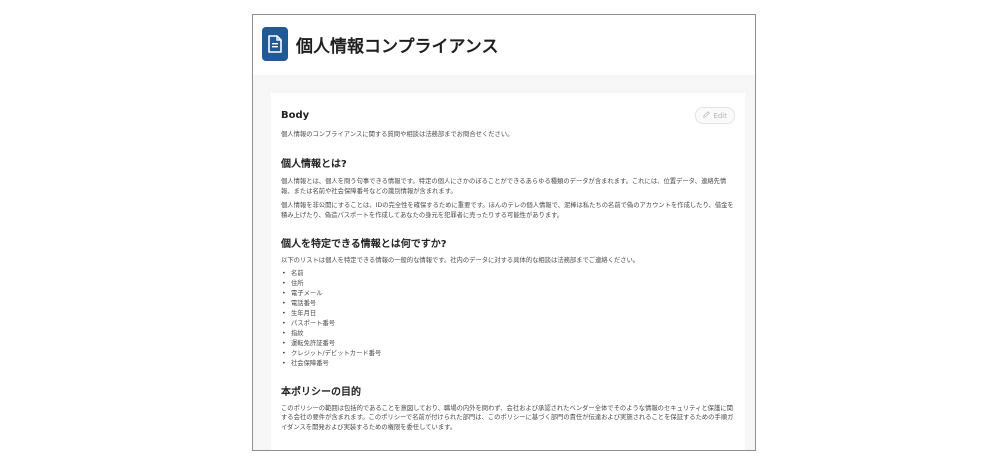 This screenshot has height=465, width=1000. Describe the element at coordinates (508, 304) in the screenshot. I see `list-item: 電話番号` at that location.